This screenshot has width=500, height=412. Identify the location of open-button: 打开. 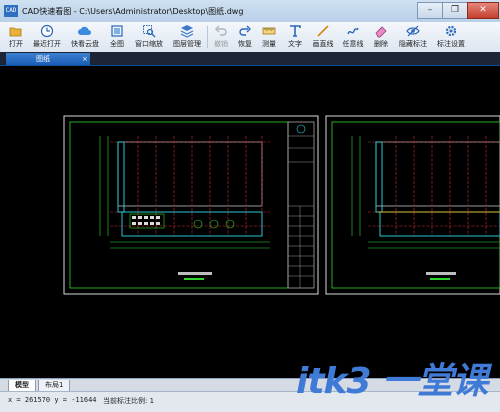
(16, 37).